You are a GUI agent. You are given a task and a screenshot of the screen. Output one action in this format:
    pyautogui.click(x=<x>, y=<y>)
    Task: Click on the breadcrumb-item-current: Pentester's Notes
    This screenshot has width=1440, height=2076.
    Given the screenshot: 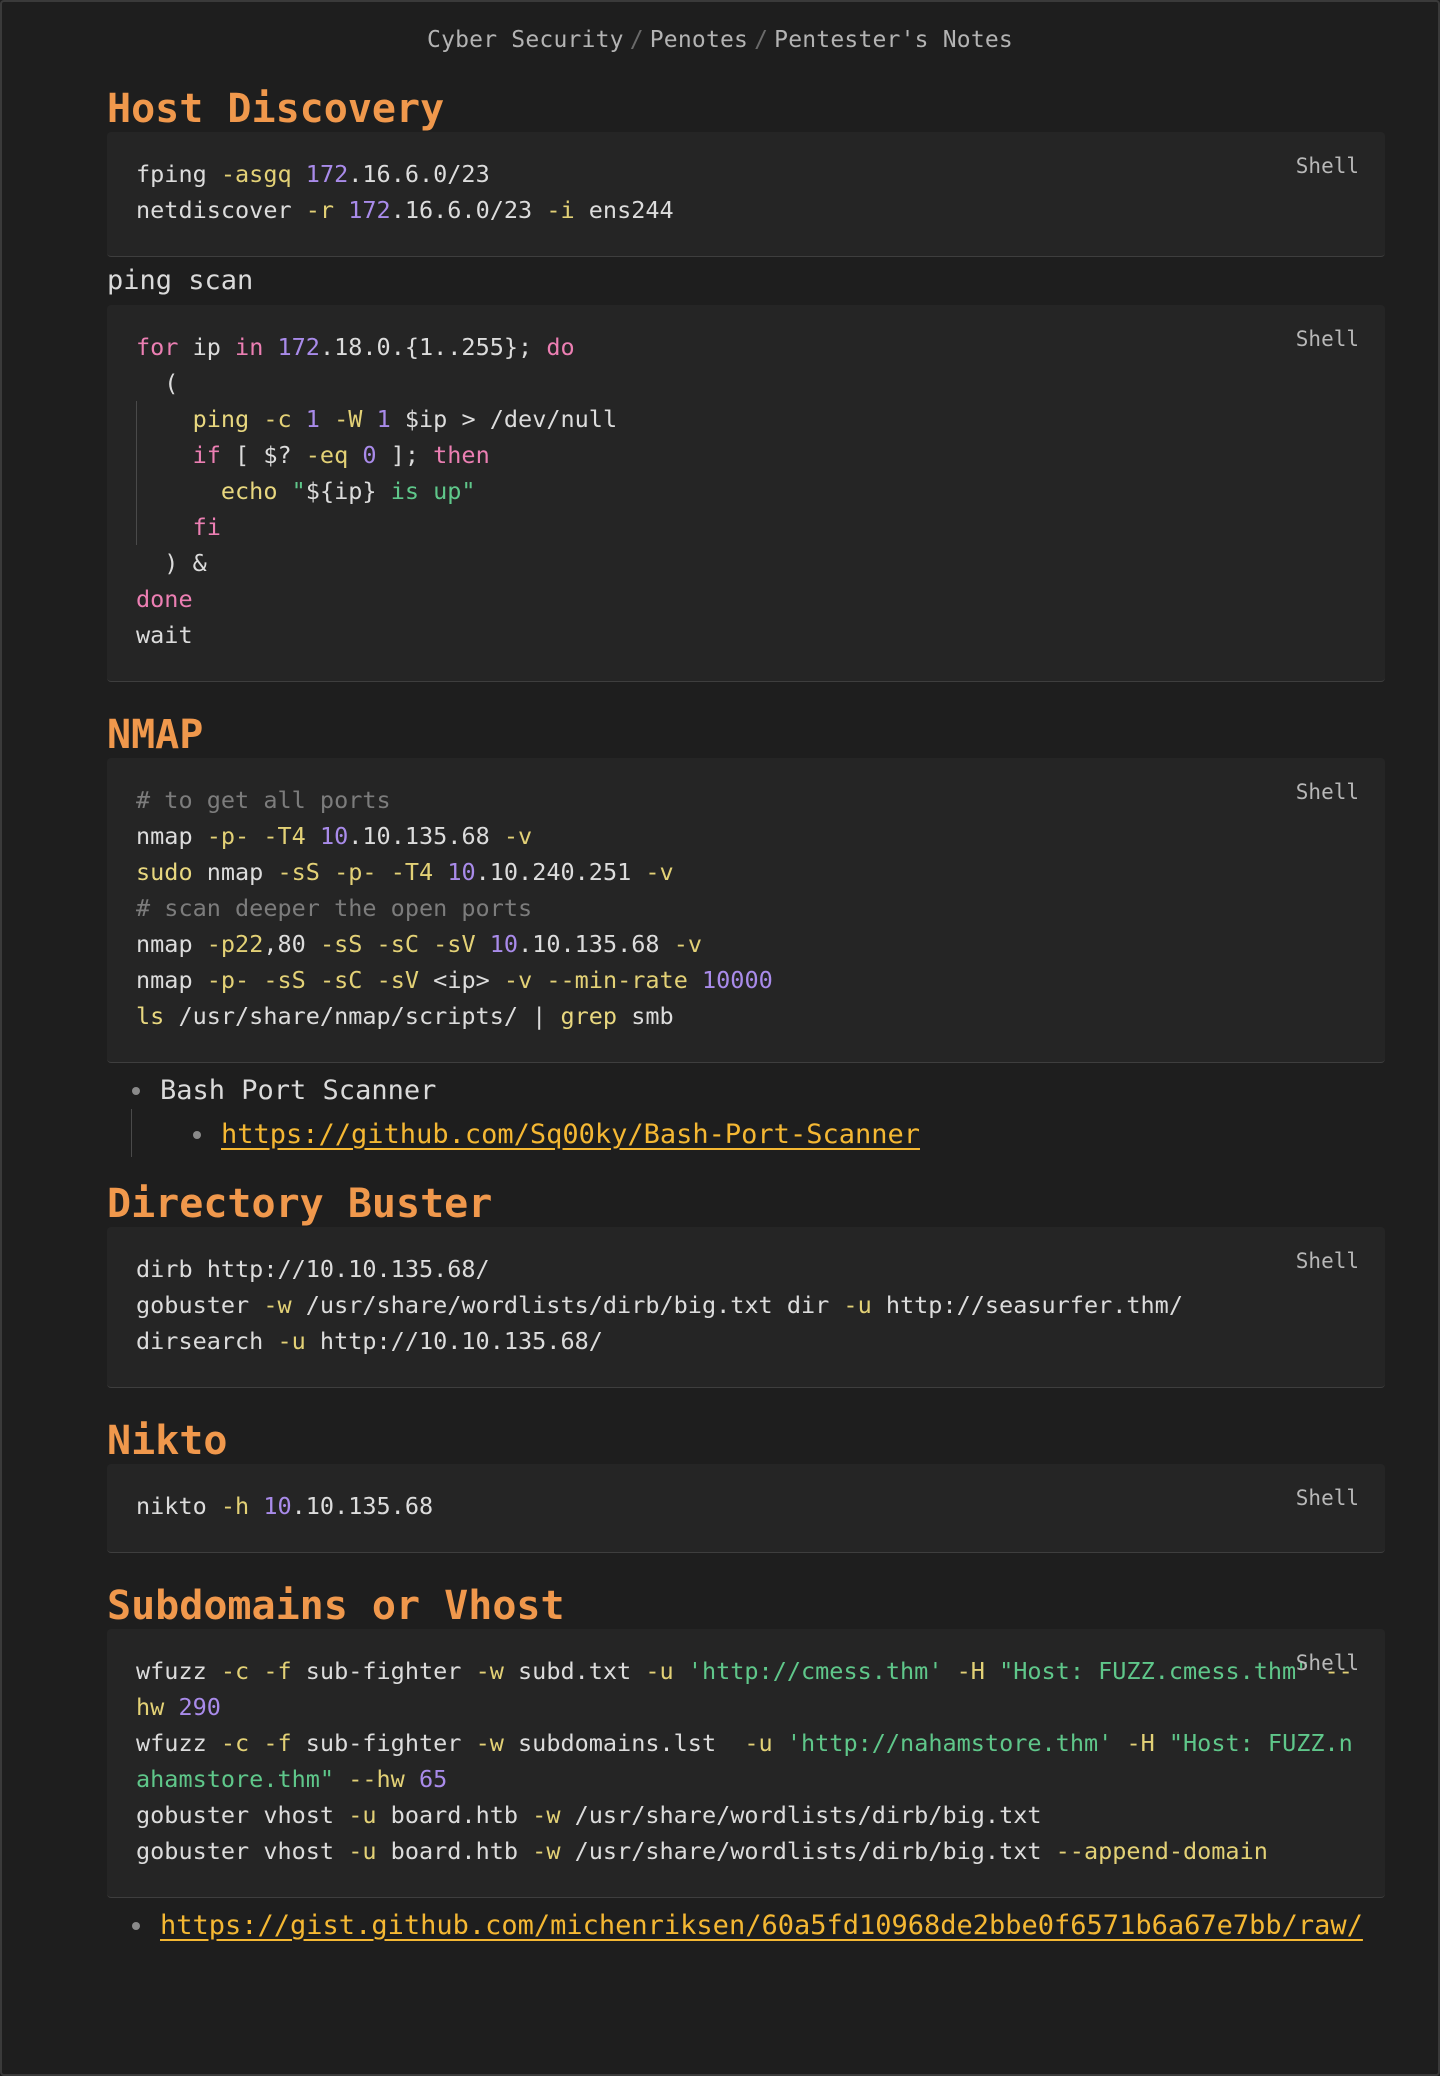 What is the action you would take?
    pyautogui.click(x=893, y=40)
    